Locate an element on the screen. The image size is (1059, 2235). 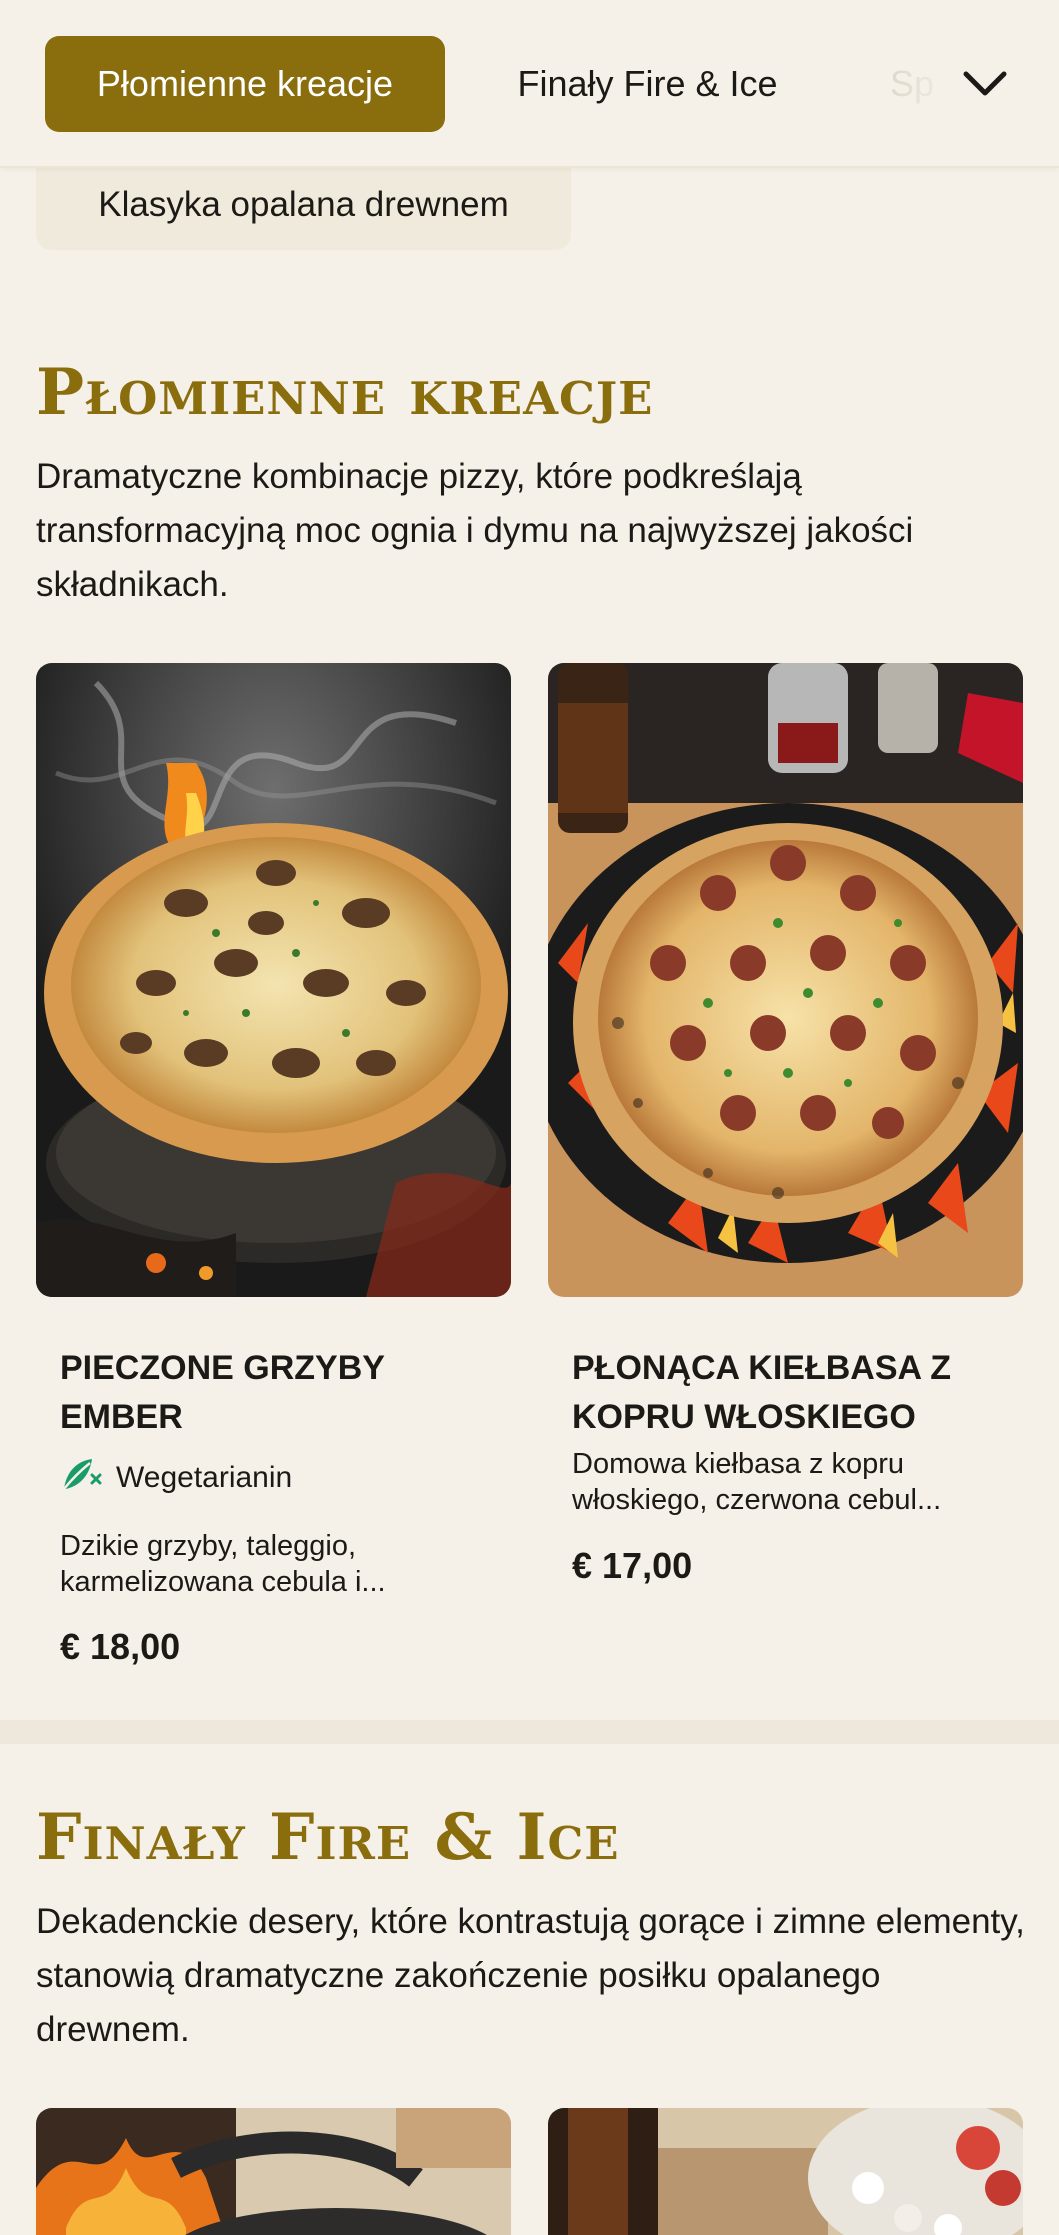
dietary-badge: Wegetarianin is located at coordinates (176, 1478).